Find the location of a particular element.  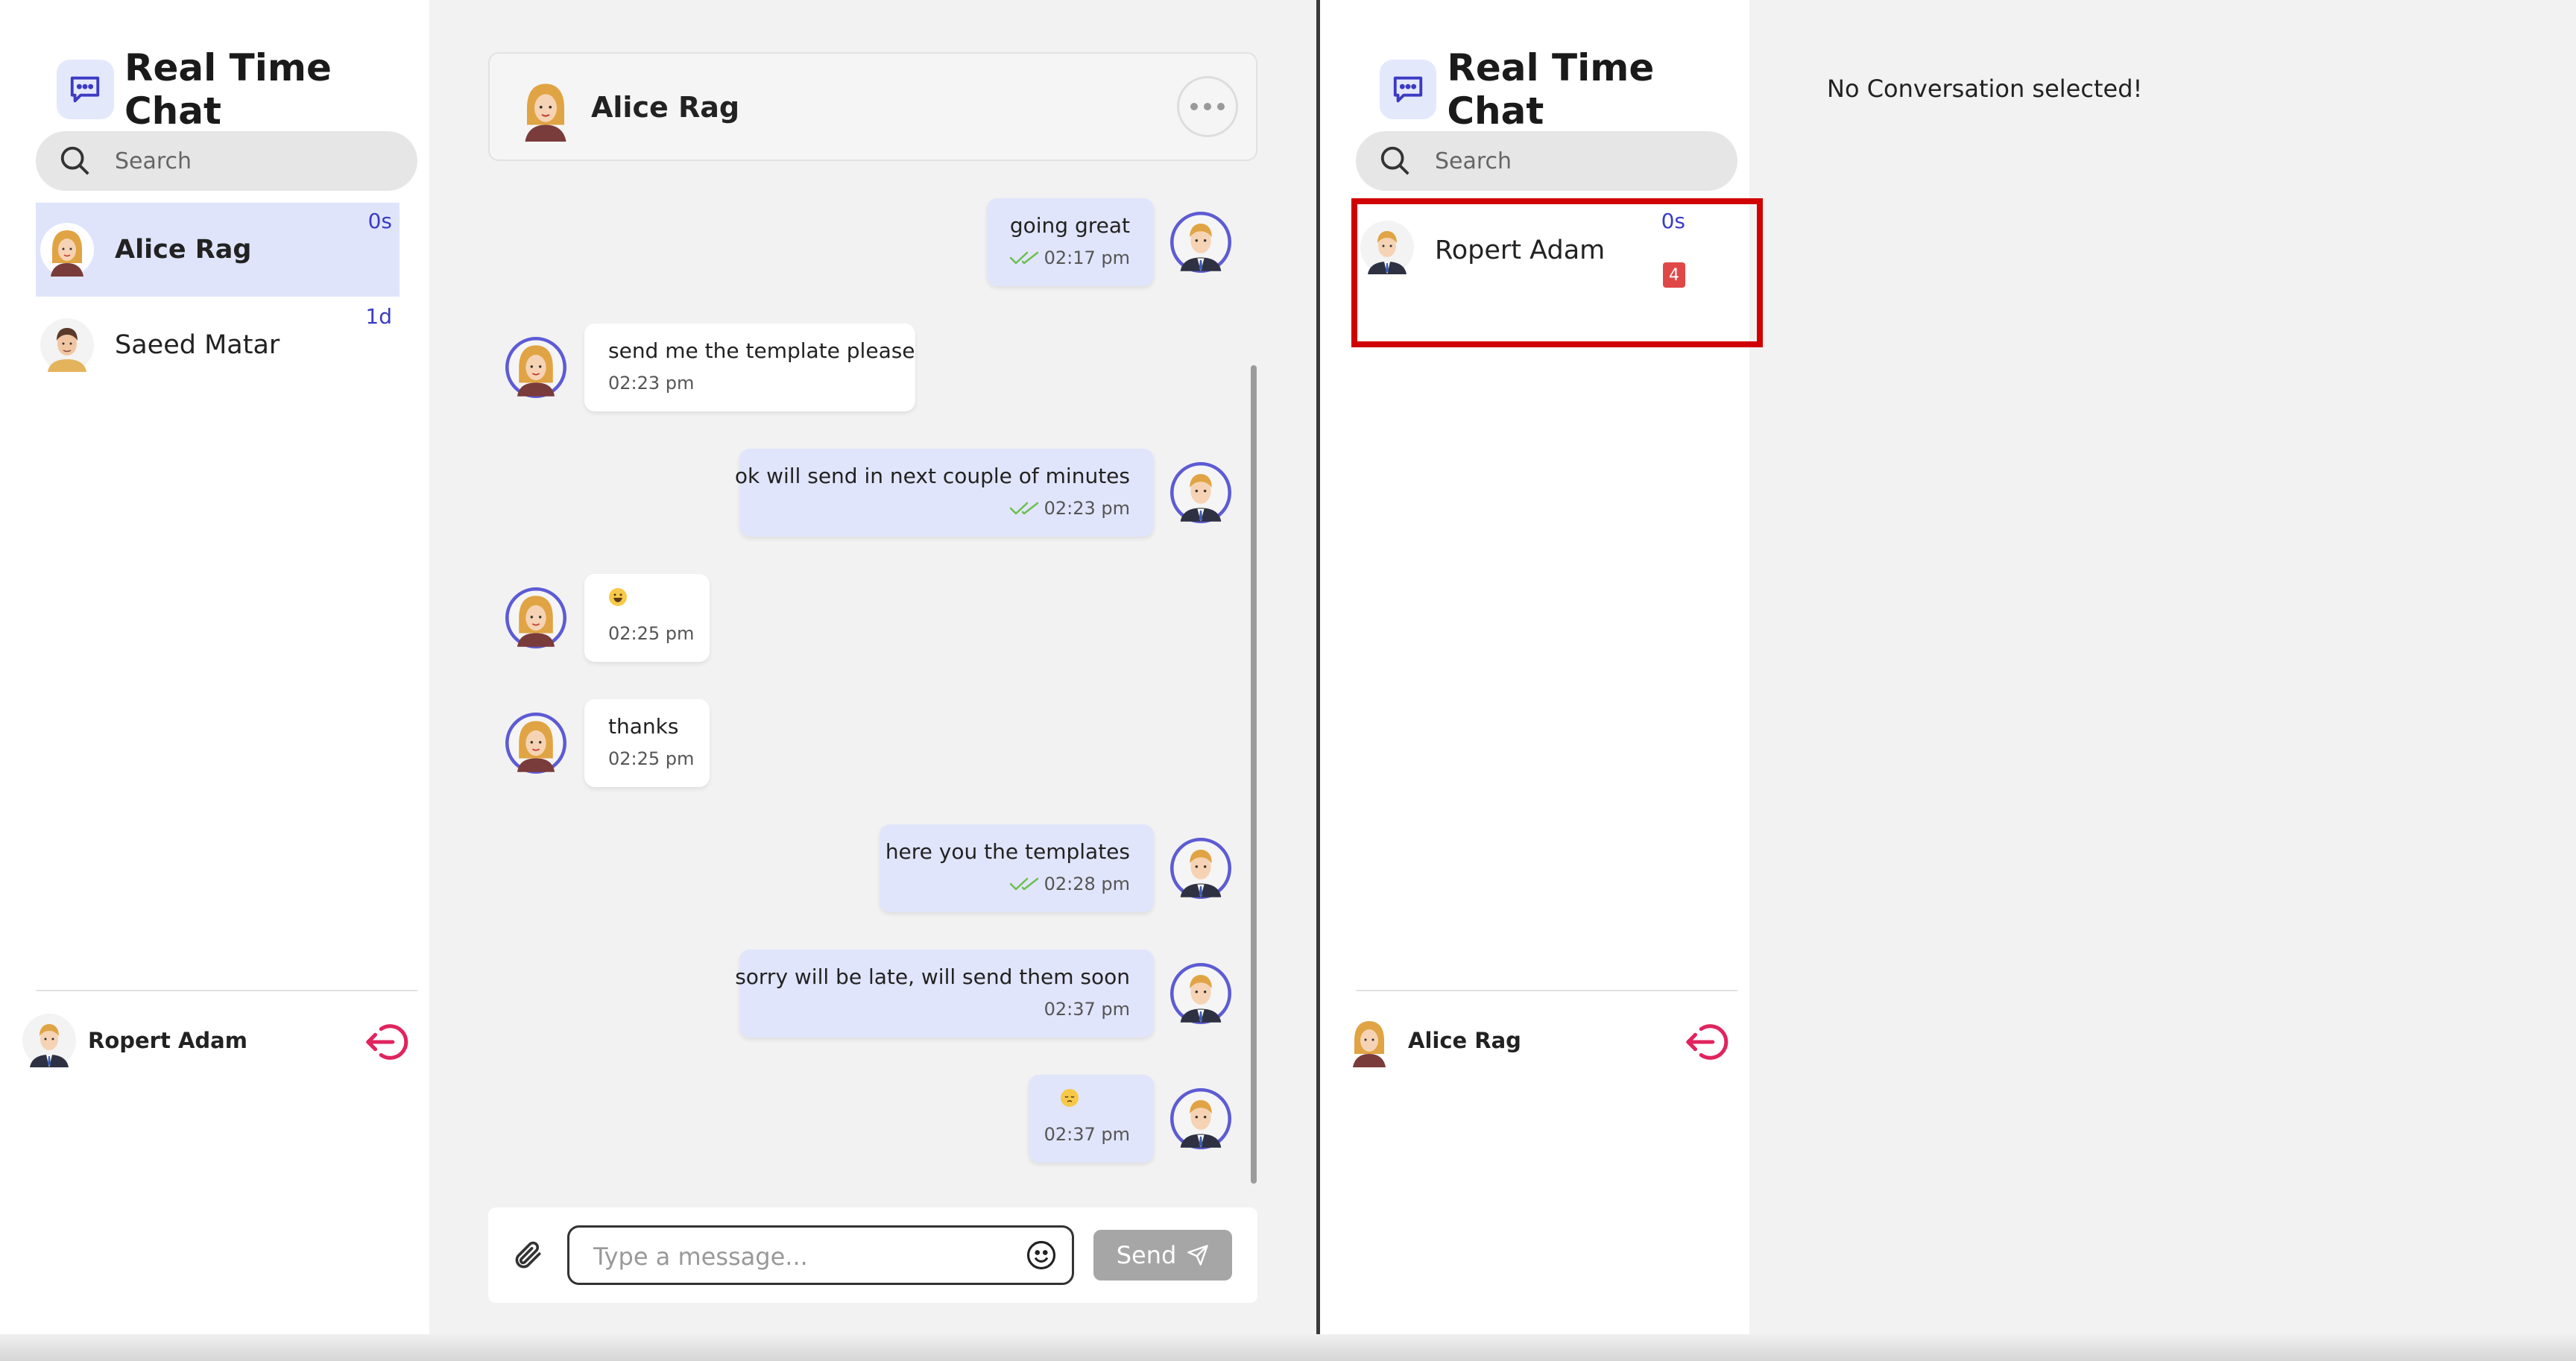

outgoing-message-bubble: here you the templates 02:28 pm is located at coordinates (1017, 868).